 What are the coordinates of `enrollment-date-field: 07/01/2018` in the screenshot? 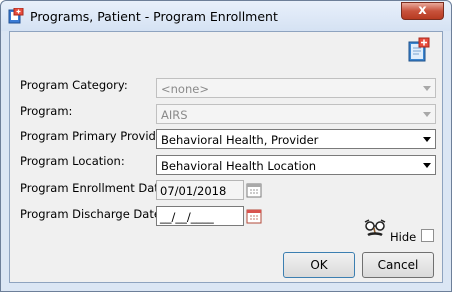 It's located at (200, 190).